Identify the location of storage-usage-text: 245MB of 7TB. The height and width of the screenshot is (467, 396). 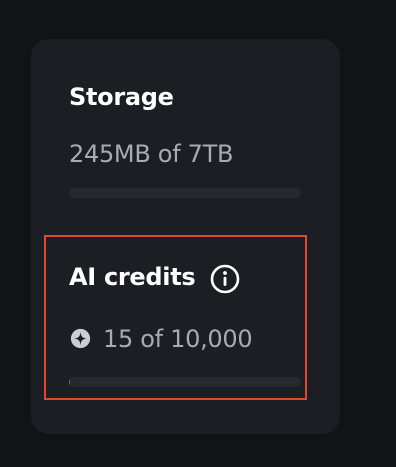
(151, 154).